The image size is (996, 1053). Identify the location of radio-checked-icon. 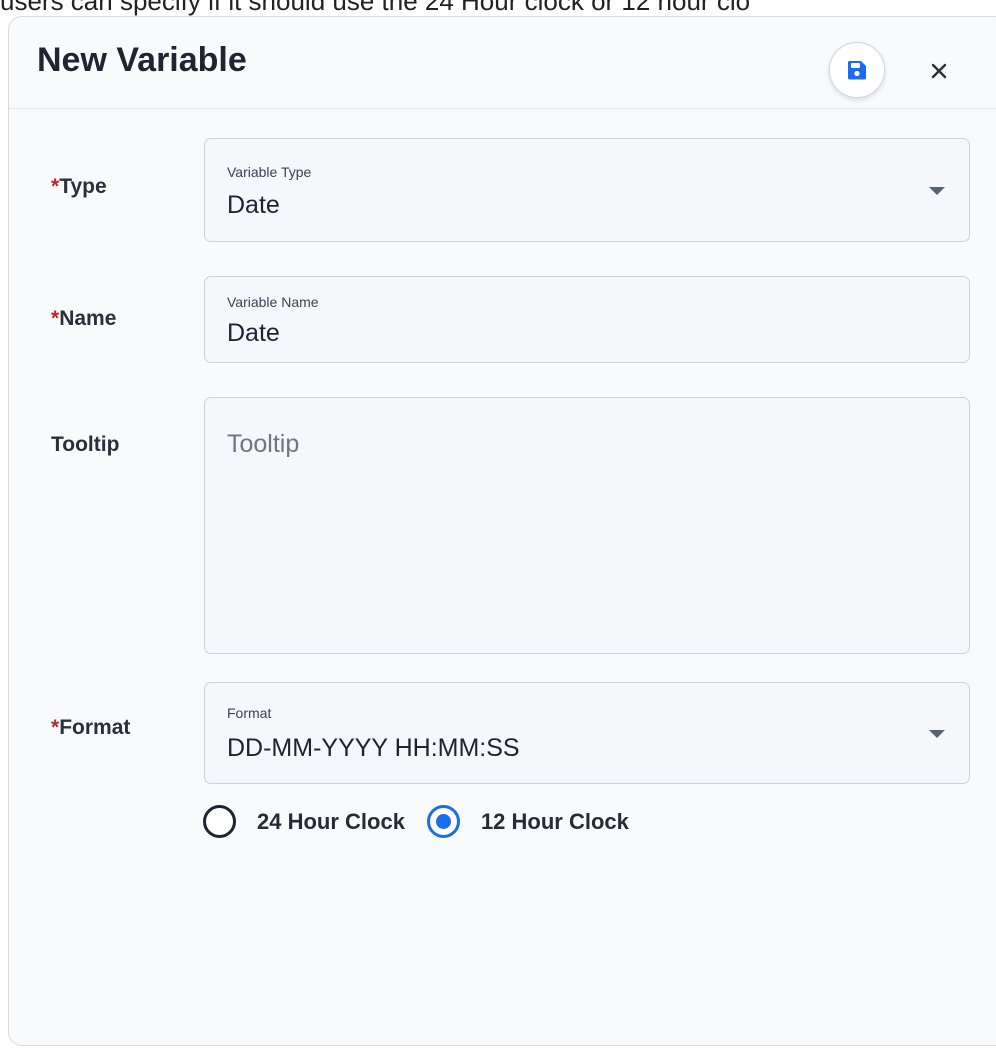
(443, 821).